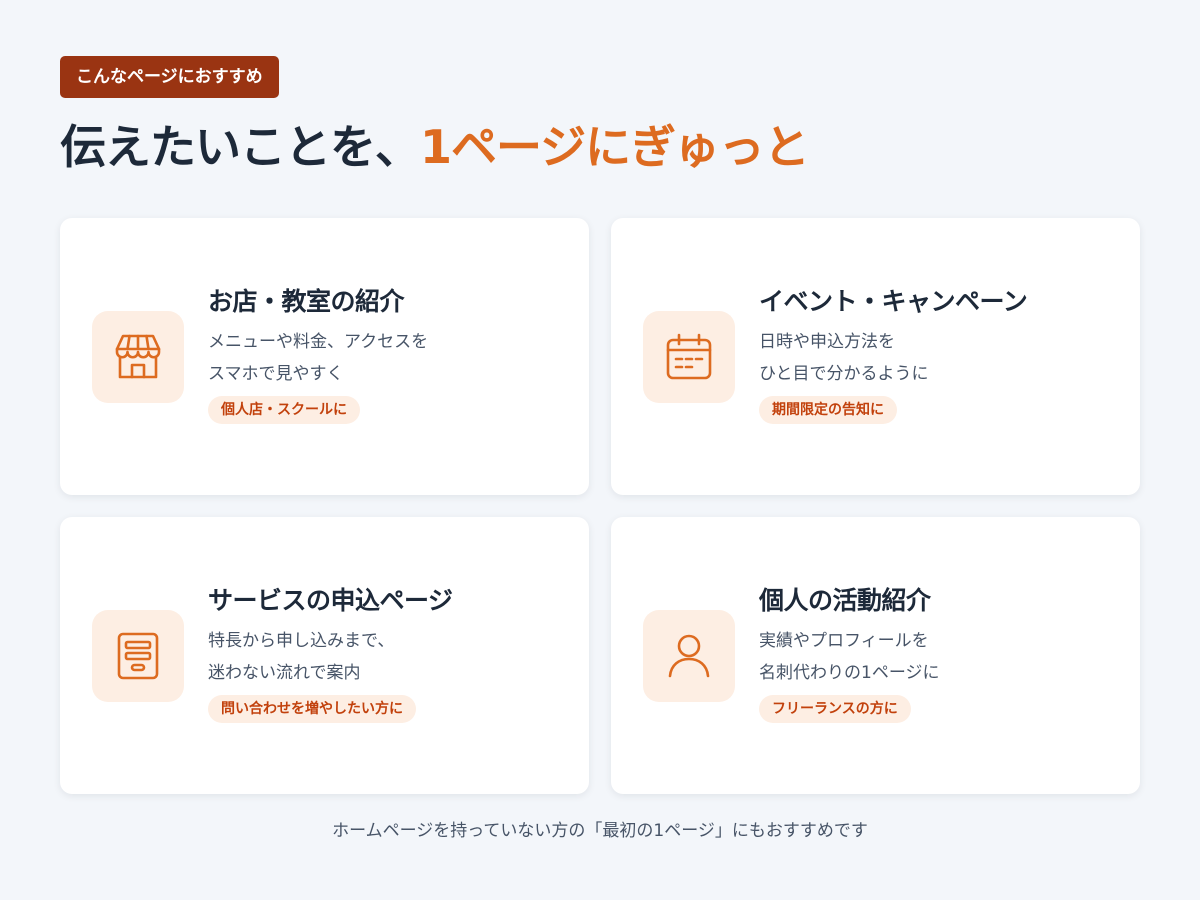 The image size is (1200, 900). Describe the element at coordinates (844, 641) in the screenshot. I see `card-description-line: 実績やプロフィールを` at that location.